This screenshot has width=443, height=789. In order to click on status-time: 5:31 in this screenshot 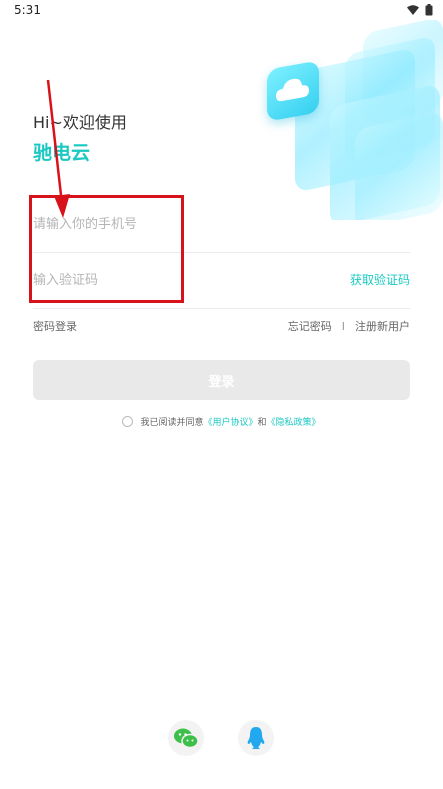, I will do `click(27, 10)`.